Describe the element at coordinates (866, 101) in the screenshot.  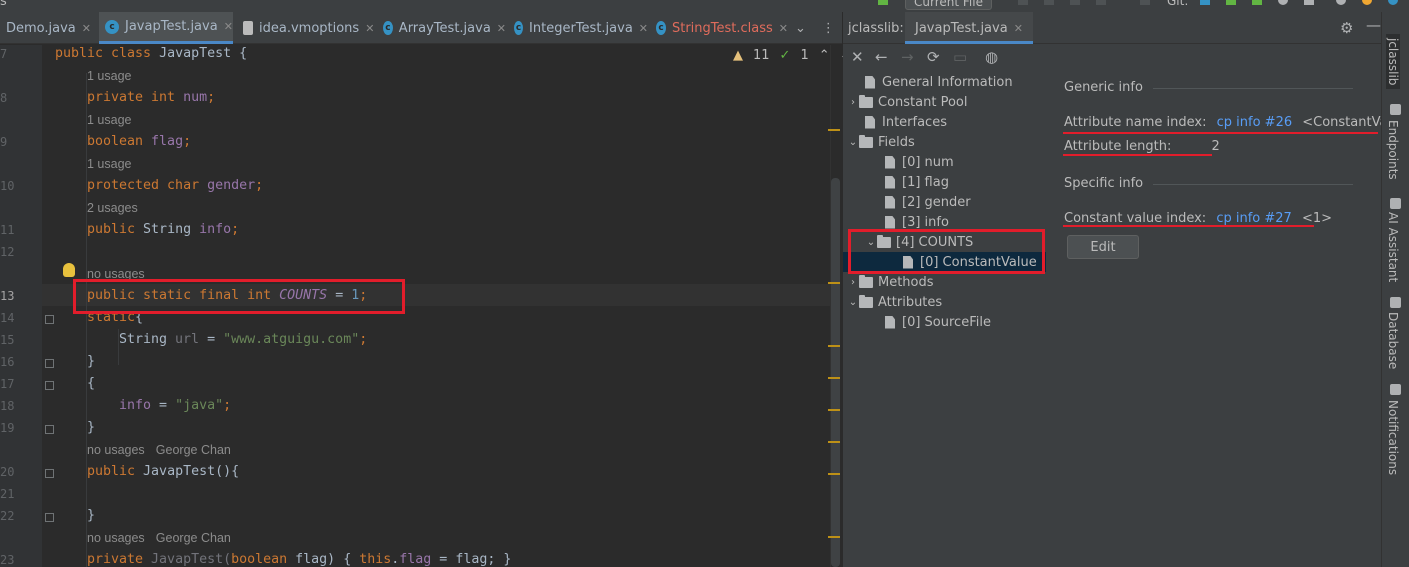
I see `folder-icon` at that location.